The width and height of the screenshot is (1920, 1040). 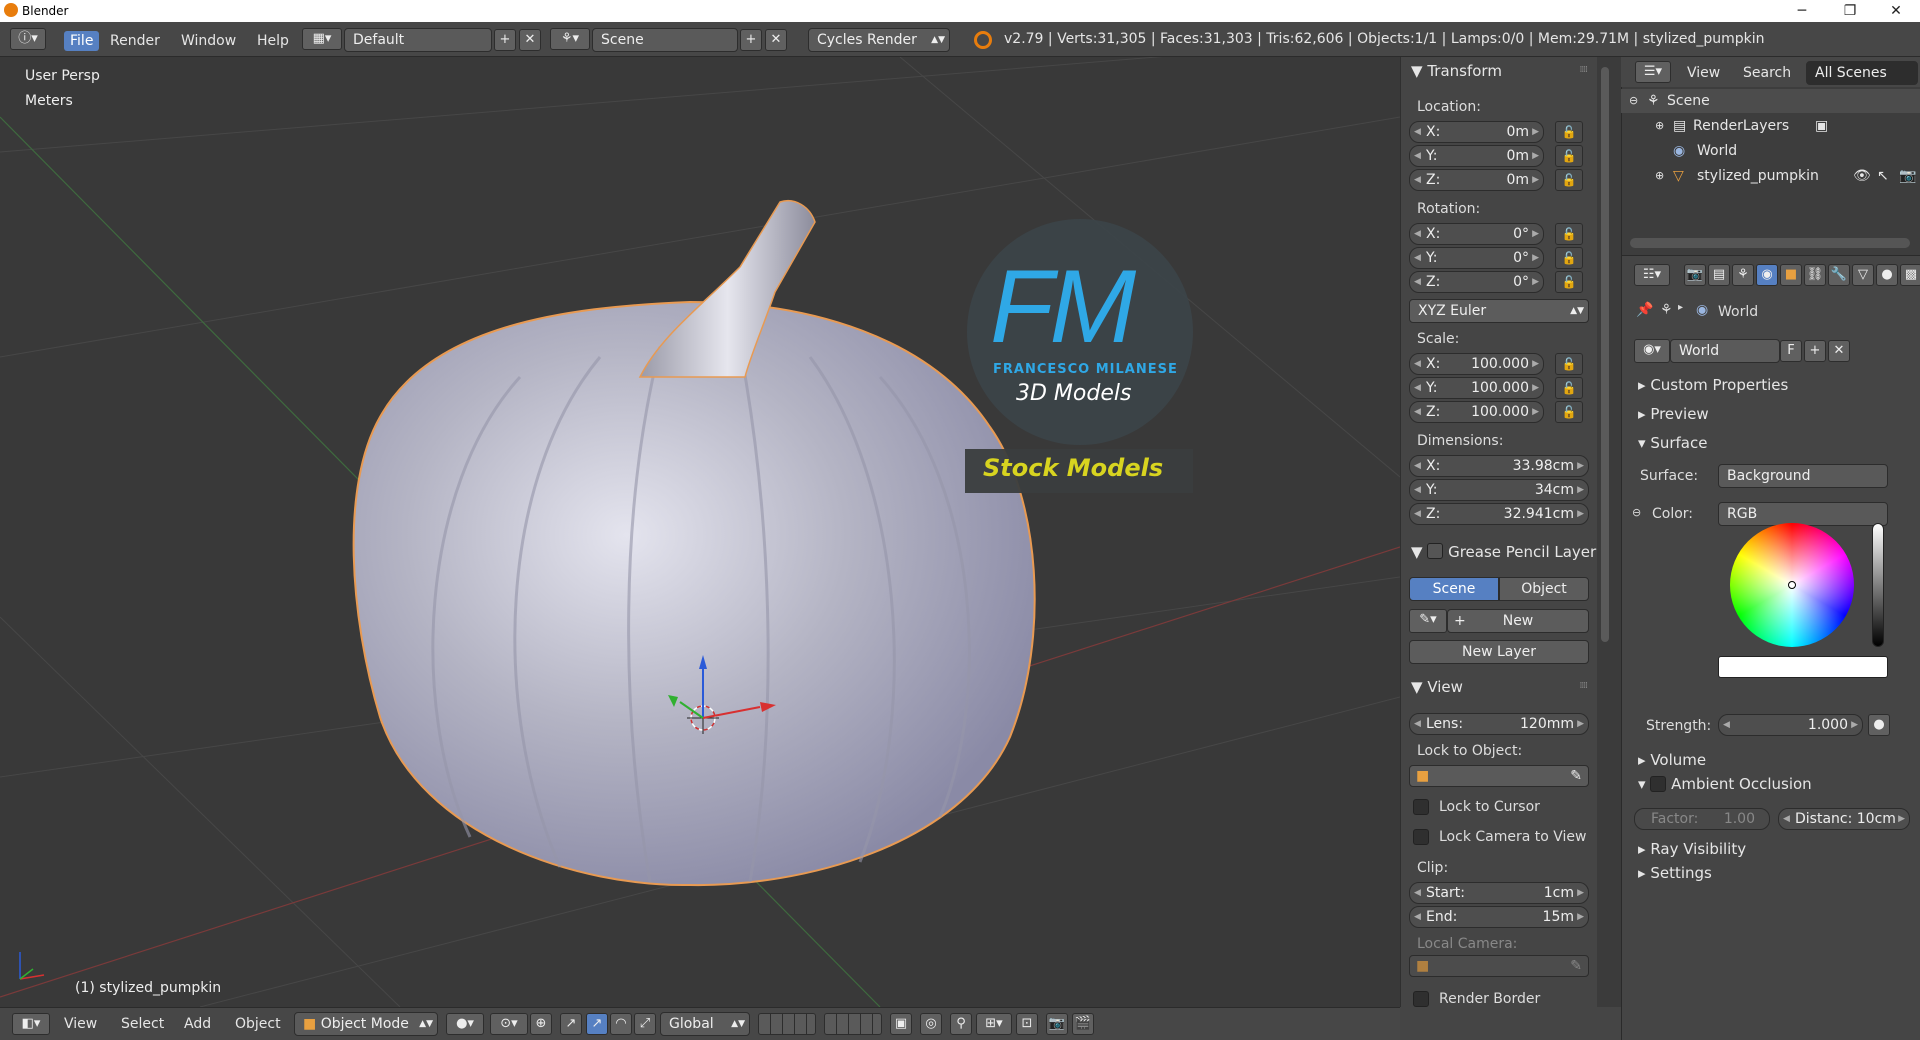 I want to click on surface-dropdown: Background, so click(x=1803, y=476).